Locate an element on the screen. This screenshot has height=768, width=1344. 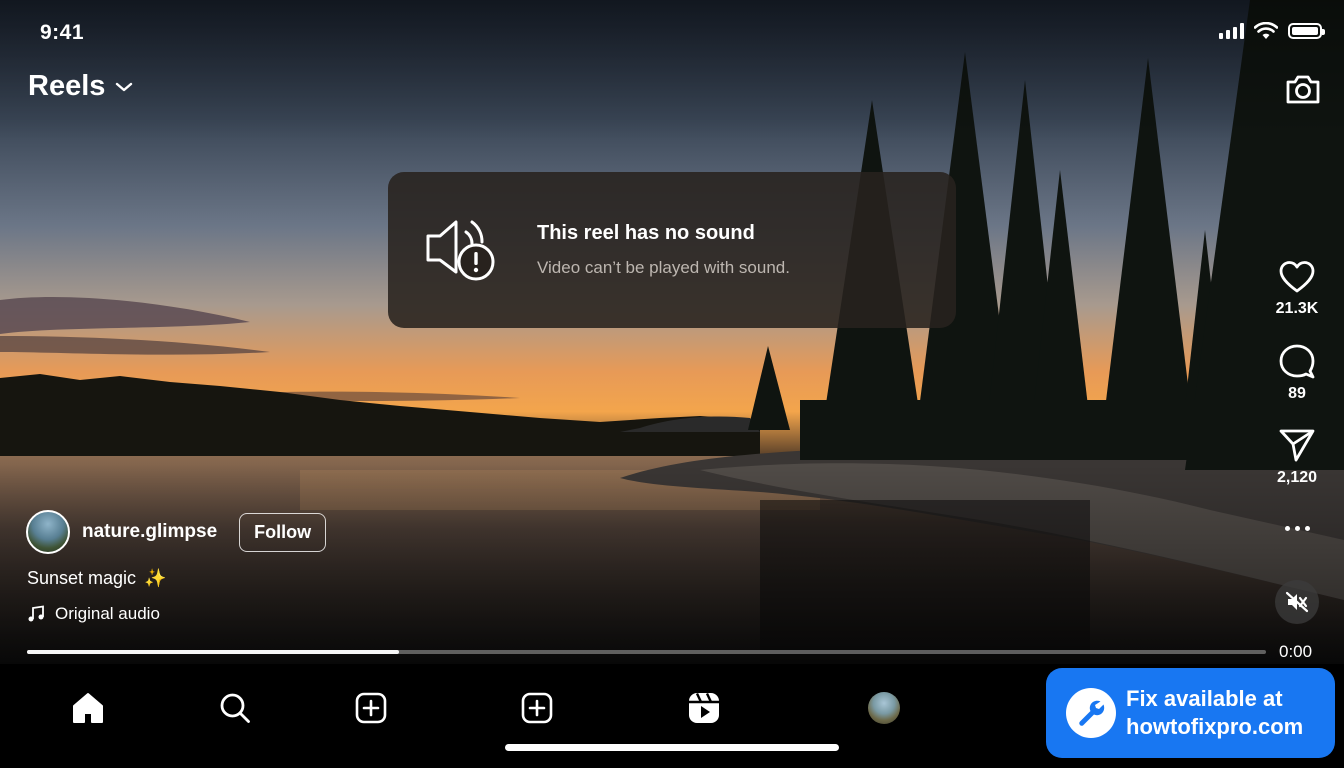
share-button: 2,120 is located at coordinates (1297, 457).